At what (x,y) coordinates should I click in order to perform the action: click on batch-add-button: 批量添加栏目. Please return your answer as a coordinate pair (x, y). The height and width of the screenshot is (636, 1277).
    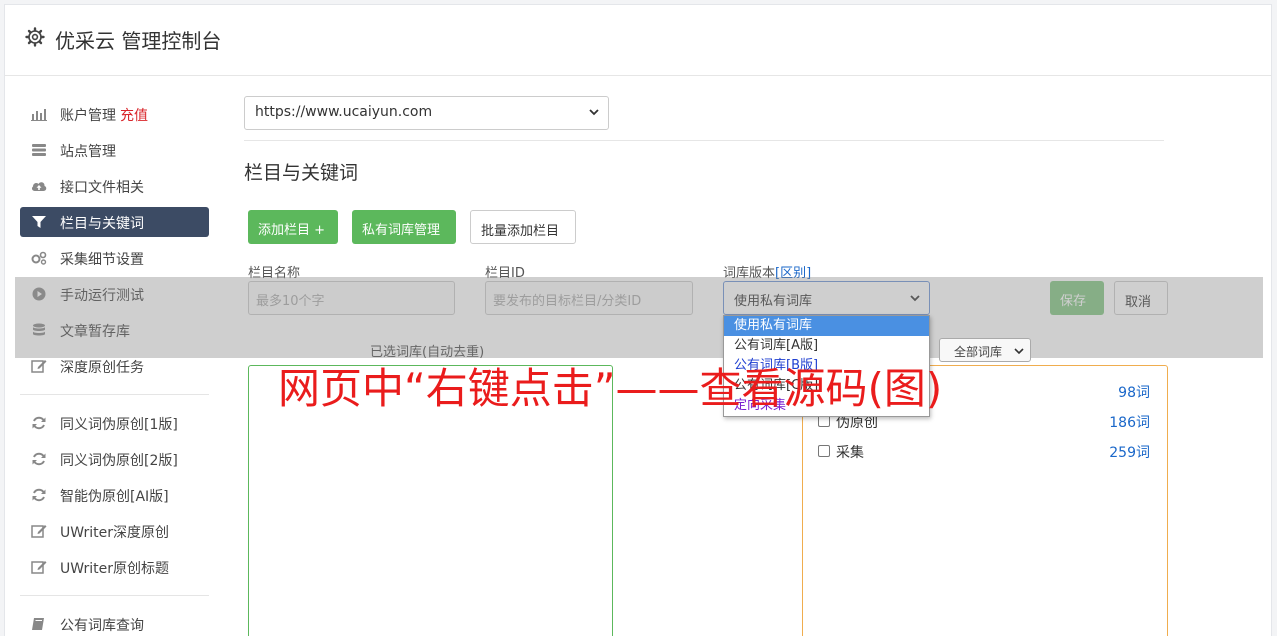
    Looking at the image, I should click on (523, 227).